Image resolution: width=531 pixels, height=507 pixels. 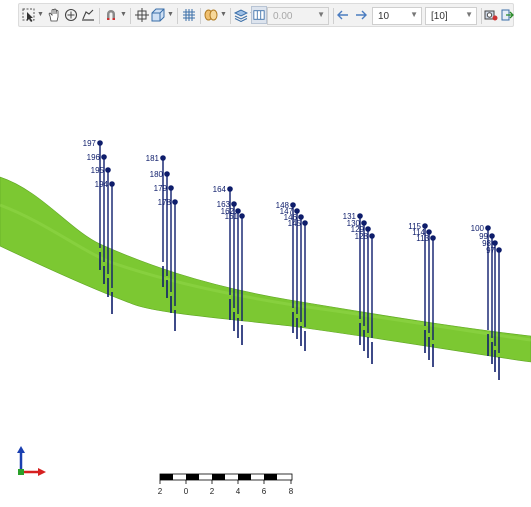 What do you see at coordinates (88, 15) in the screenshot?
I see `measure-tool-icon` at bounding box center [88, 15].